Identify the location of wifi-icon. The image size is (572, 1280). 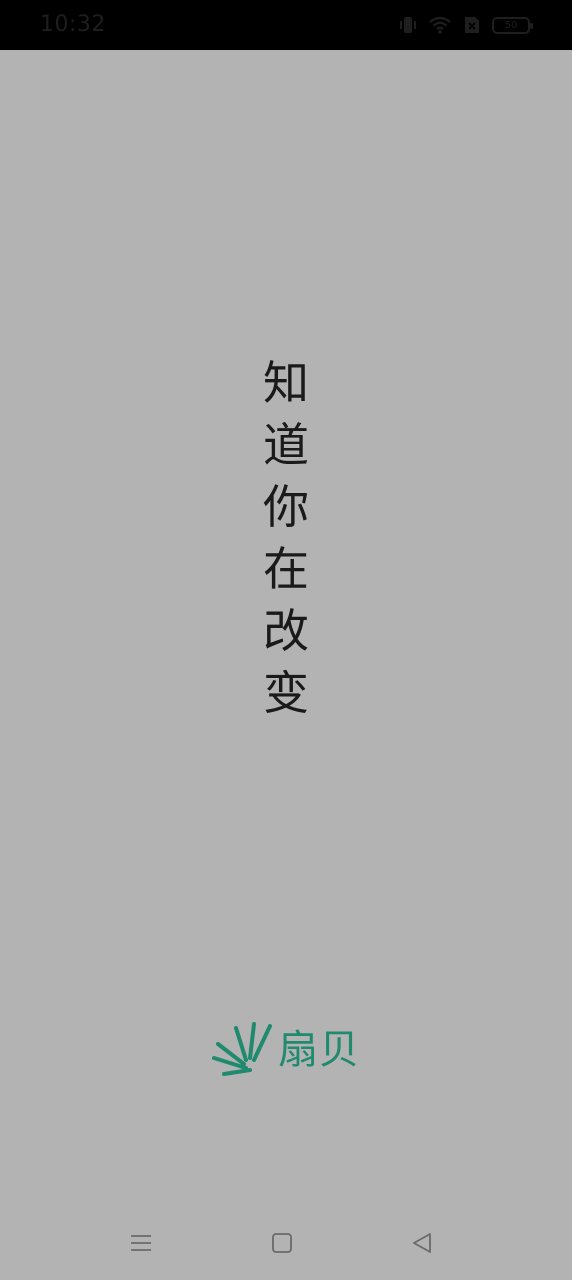
(440, 25).